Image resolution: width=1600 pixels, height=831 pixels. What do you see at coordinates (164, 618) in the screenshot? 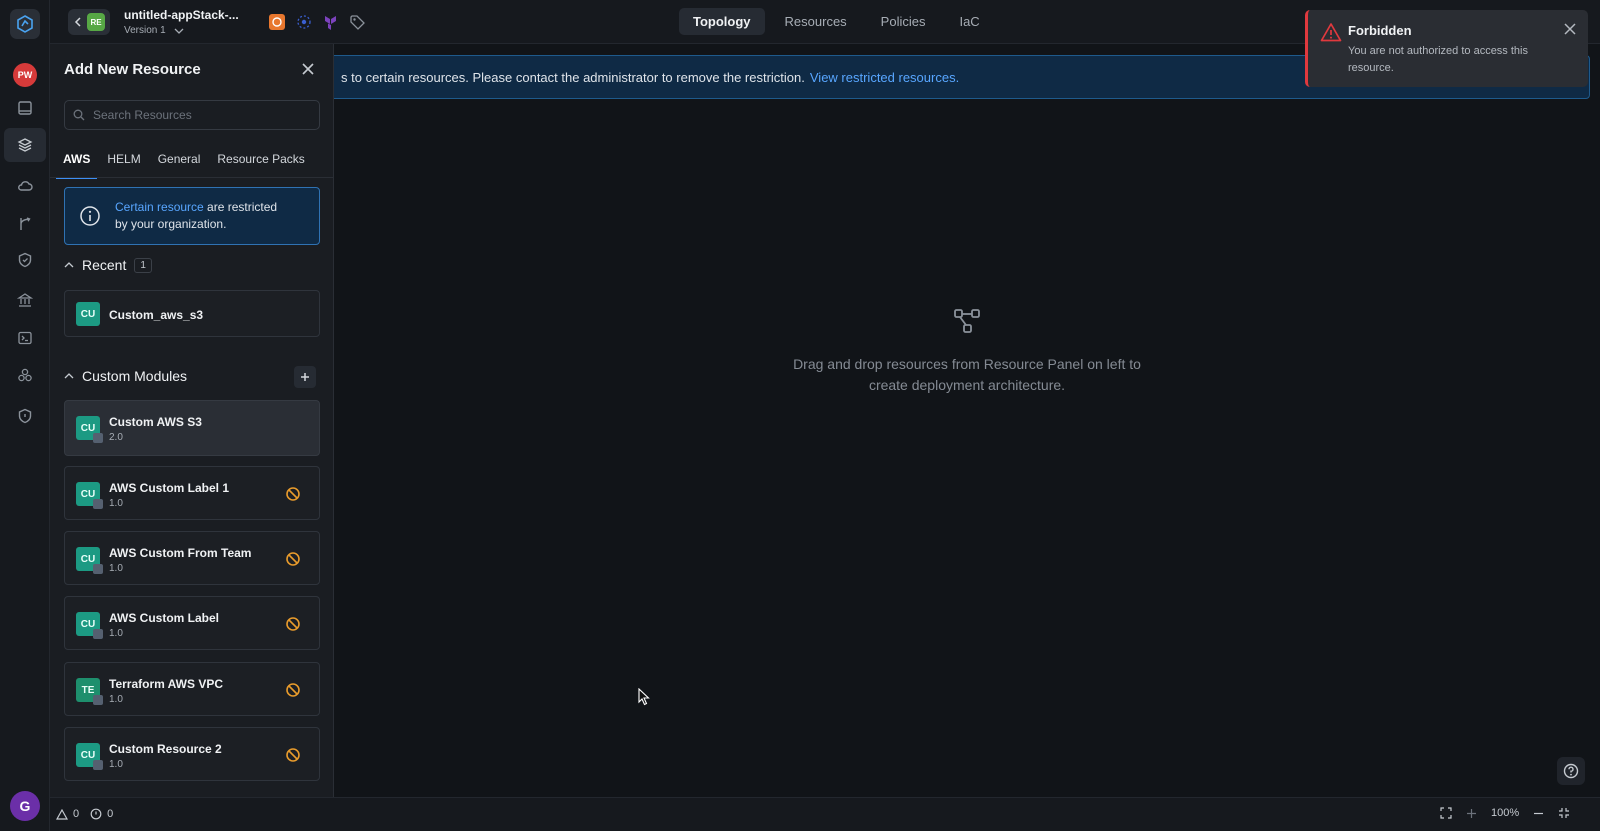
I see `module-name: AWS Custom Label` at bounding box center [164, 618].